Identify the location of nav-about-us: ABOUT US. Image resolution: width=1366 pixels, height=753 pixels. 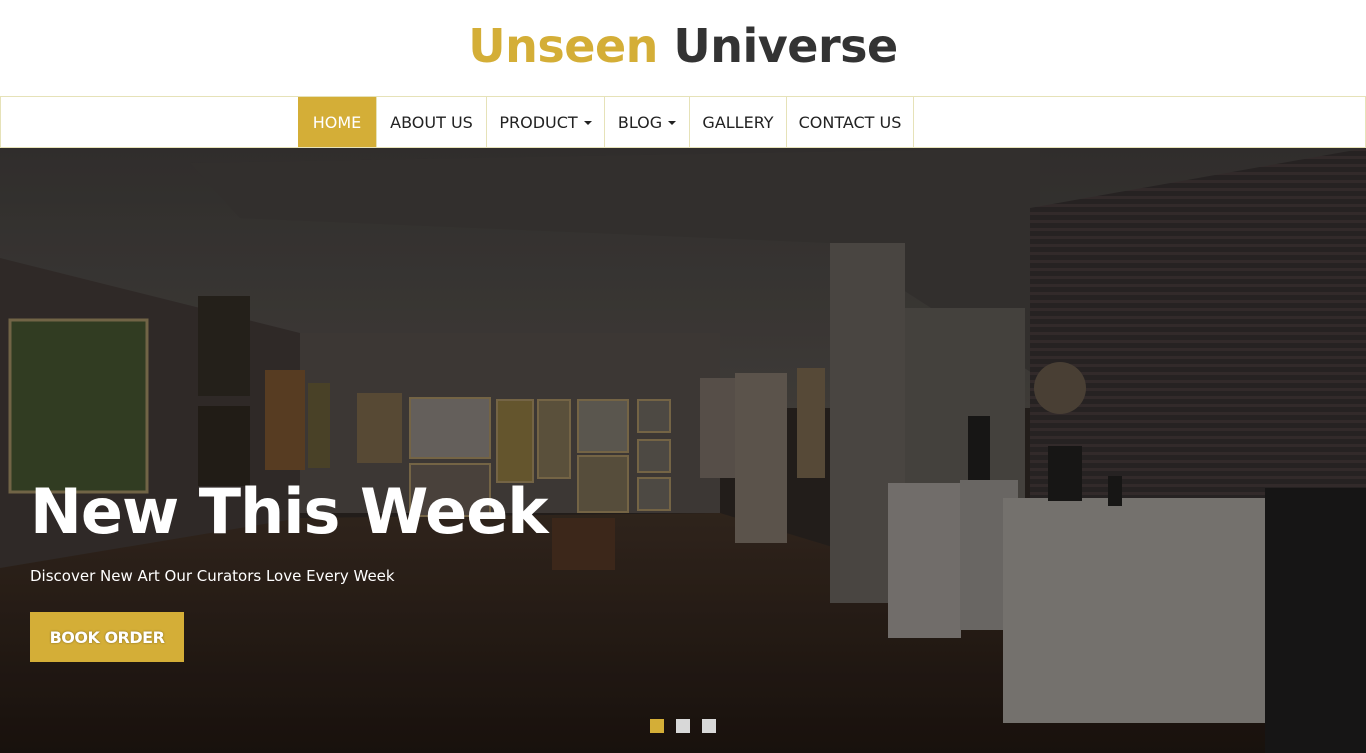
(432, 122).